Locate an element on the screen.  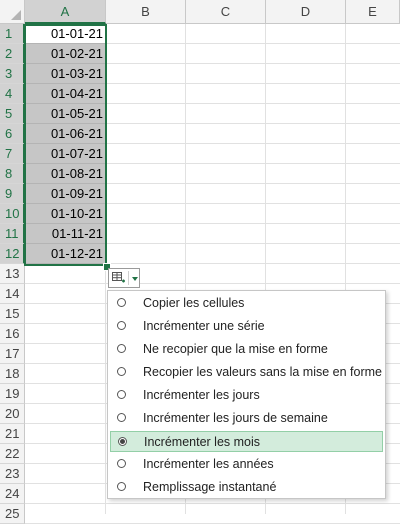
autofill-option-8: Incrémenter les années is located at coordinates (246, 464).